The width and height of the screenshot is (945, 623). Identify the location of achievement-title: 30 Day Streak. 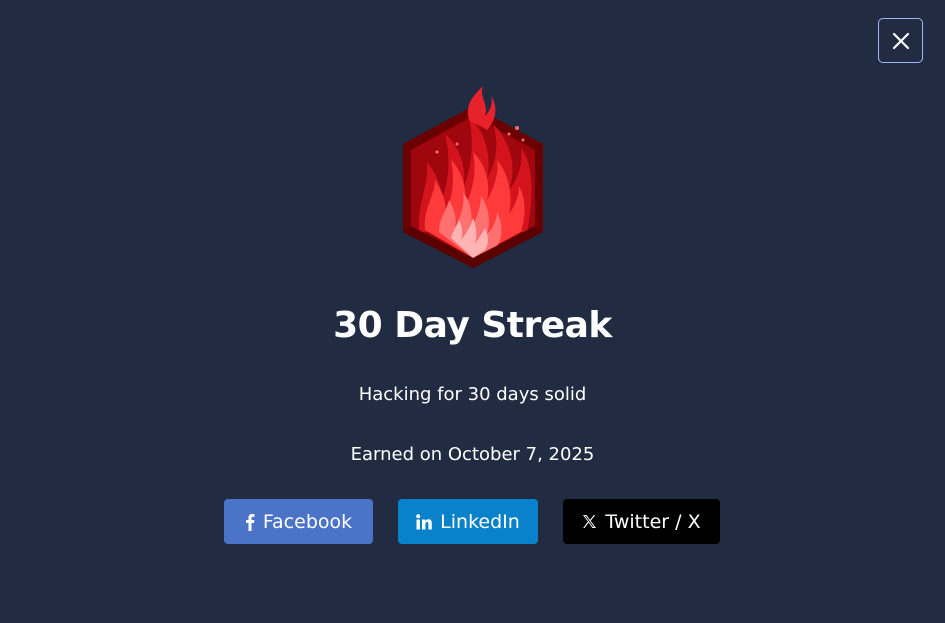
(472, 325).